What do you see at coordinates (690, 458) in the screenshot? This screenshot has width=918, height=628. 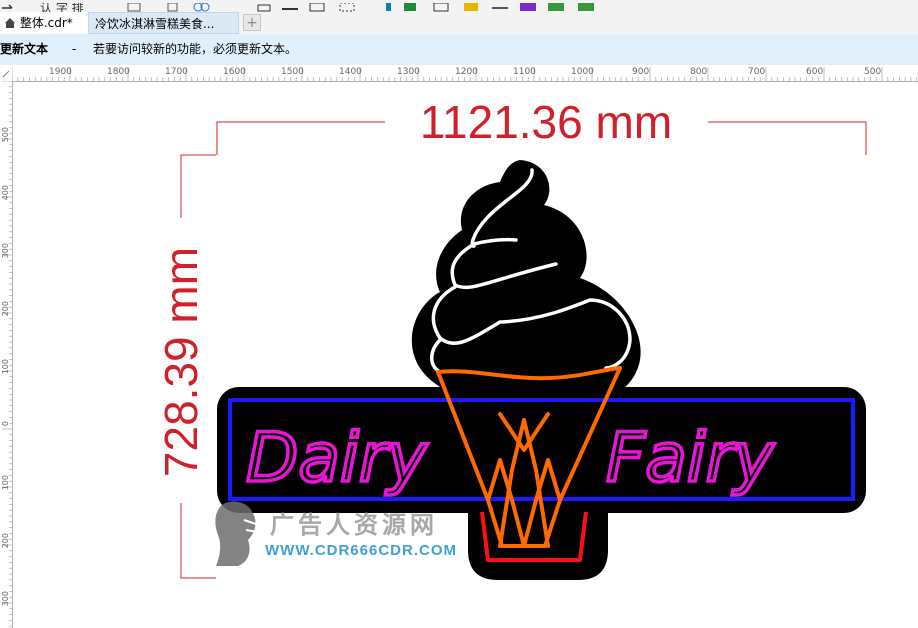 I see `sign-right-word: Fairy` at bounding box center [690, 458].